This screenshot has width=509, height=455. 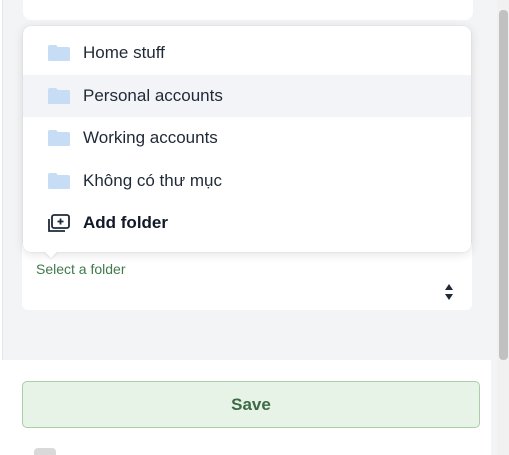 What do you see at coordinates (45, 451) in the screenshot?
I see `background-element-peek` at bounding box center [45, 451].